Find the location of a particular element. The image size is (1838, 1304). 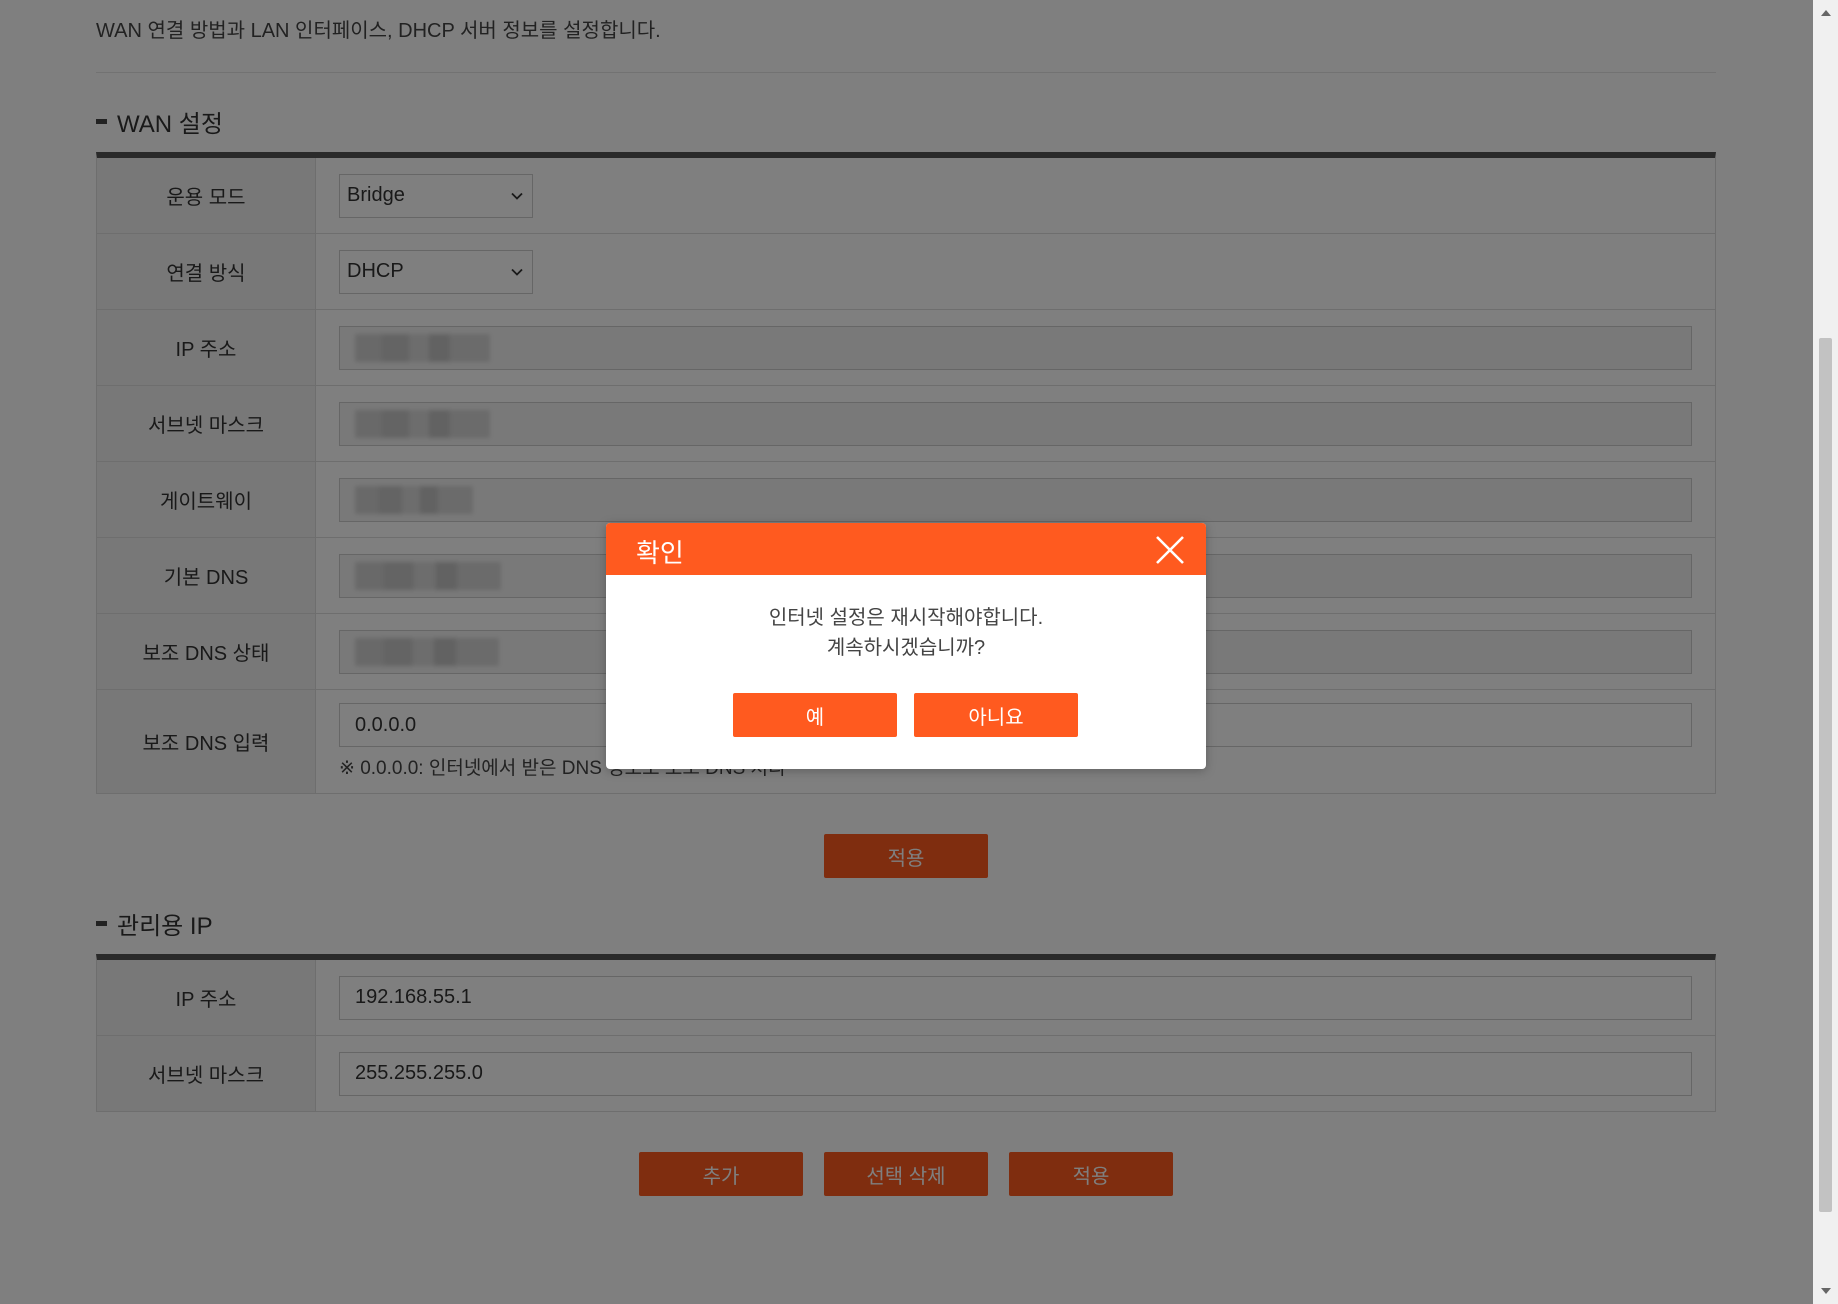

yes-button: 예 is located at coordinates (815, 715).